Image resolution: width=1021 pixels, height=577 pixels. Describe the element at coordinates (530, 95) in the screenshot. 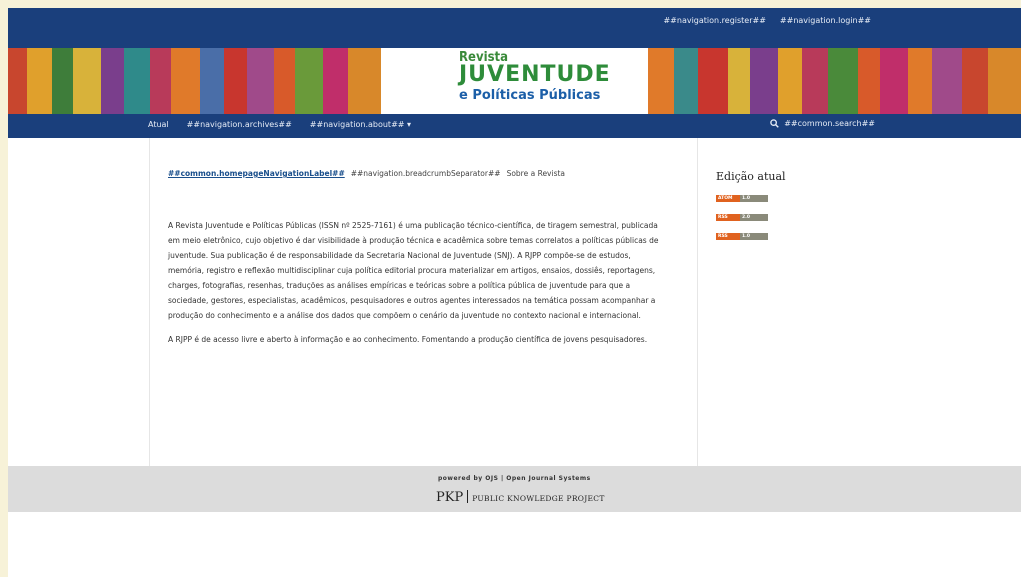

I see `logo-politicas-publicas: e Políticas Públicas` at that location.